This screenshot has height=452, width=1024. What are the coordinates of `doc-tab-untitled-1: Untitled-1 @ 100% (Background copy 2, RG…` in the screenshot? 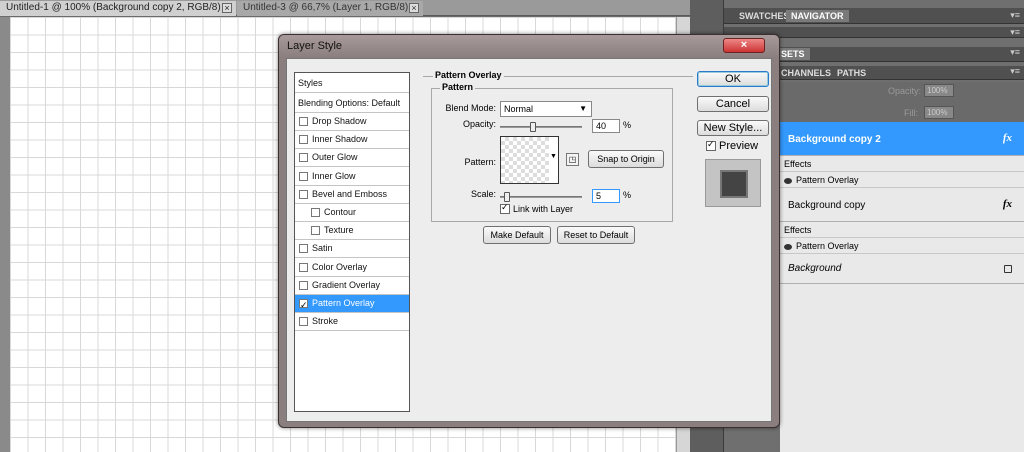 It's located at (118, 8).